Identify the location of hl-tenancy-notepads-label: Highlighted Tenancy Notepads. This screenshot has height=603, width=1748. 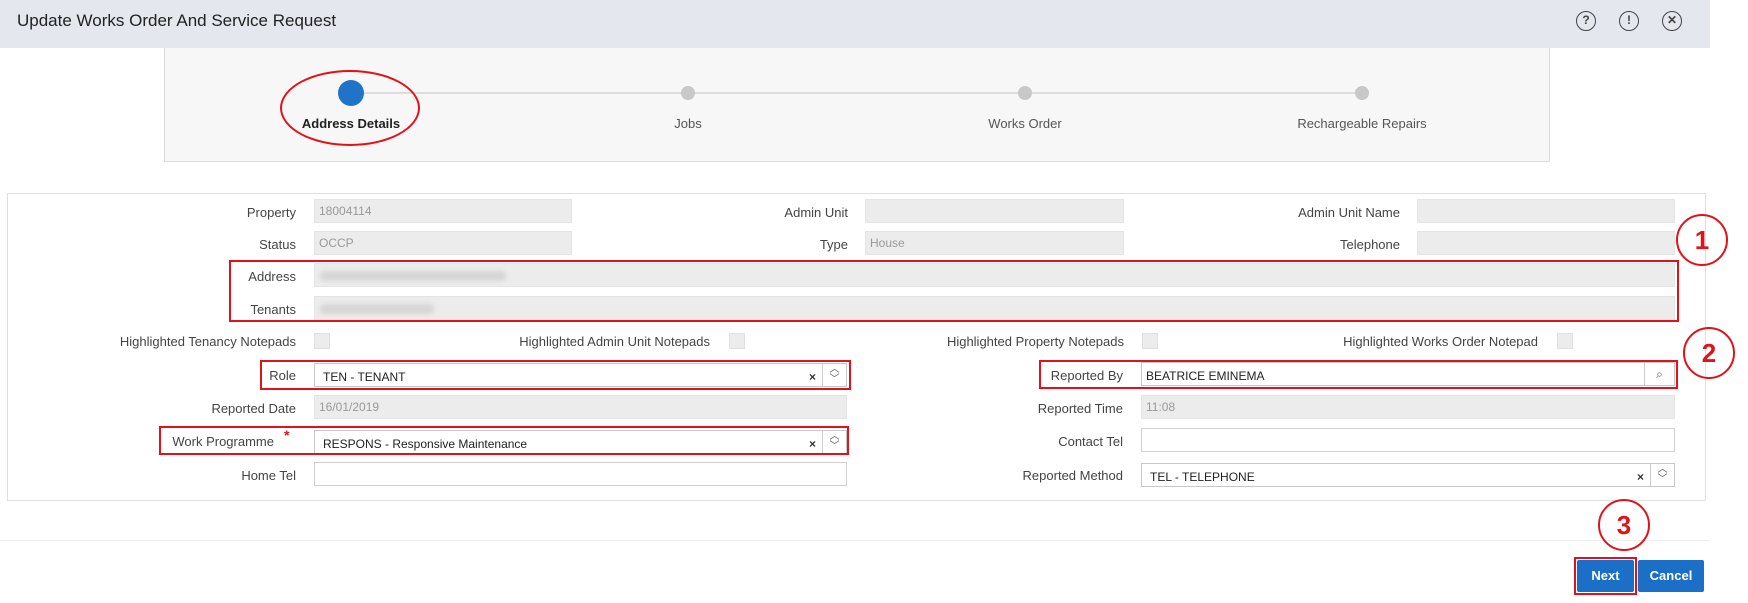
(207, 341).